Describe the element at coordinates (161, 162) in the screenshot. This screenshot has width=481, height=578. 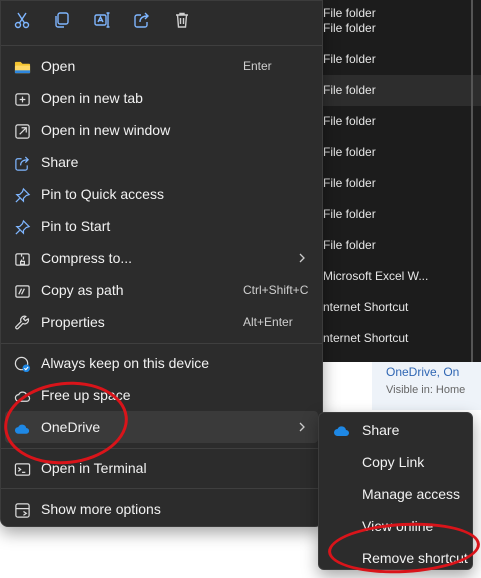
I see `menu-item-share: Share` at that location.